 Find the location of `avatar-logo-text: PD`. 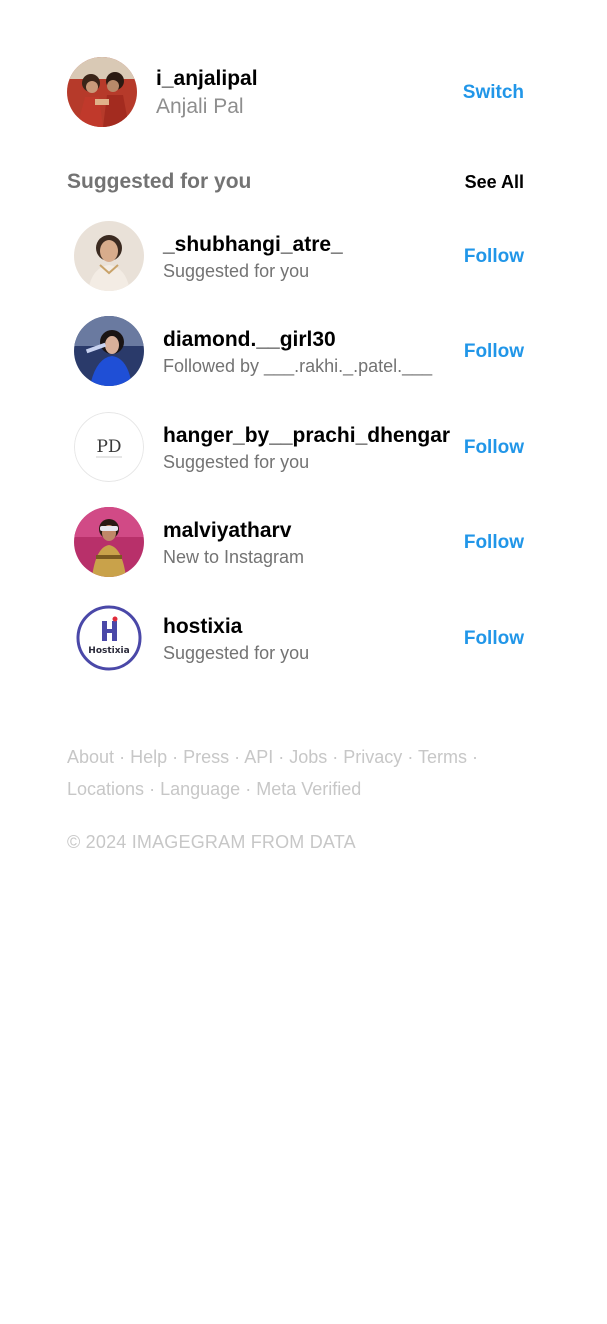

avatar-logo-text: PD is located at coordinates (108, 447).